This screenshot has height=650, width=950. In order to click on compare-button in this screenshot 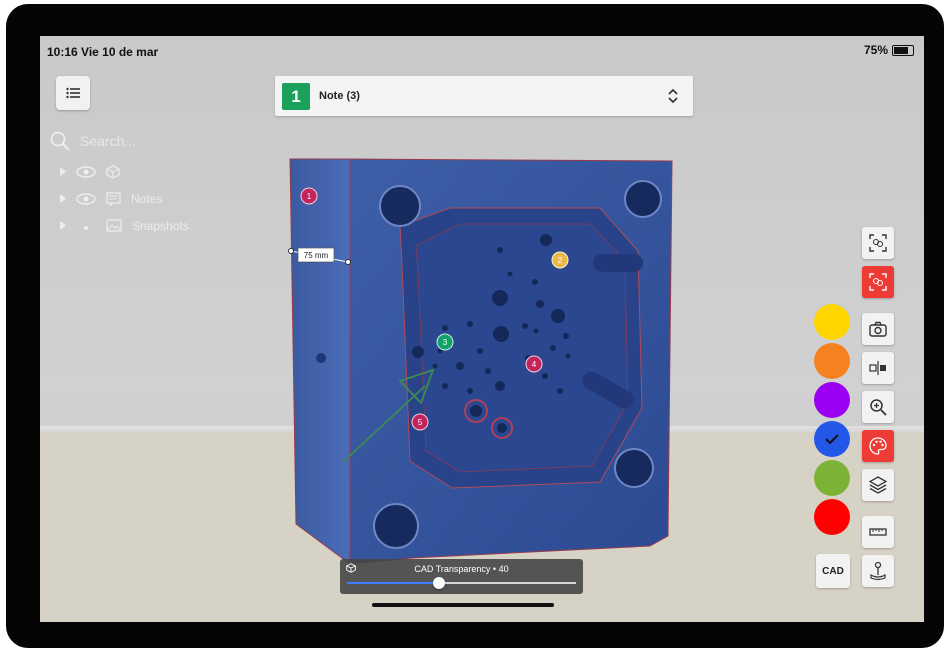, I will do `click(878, 368)`.